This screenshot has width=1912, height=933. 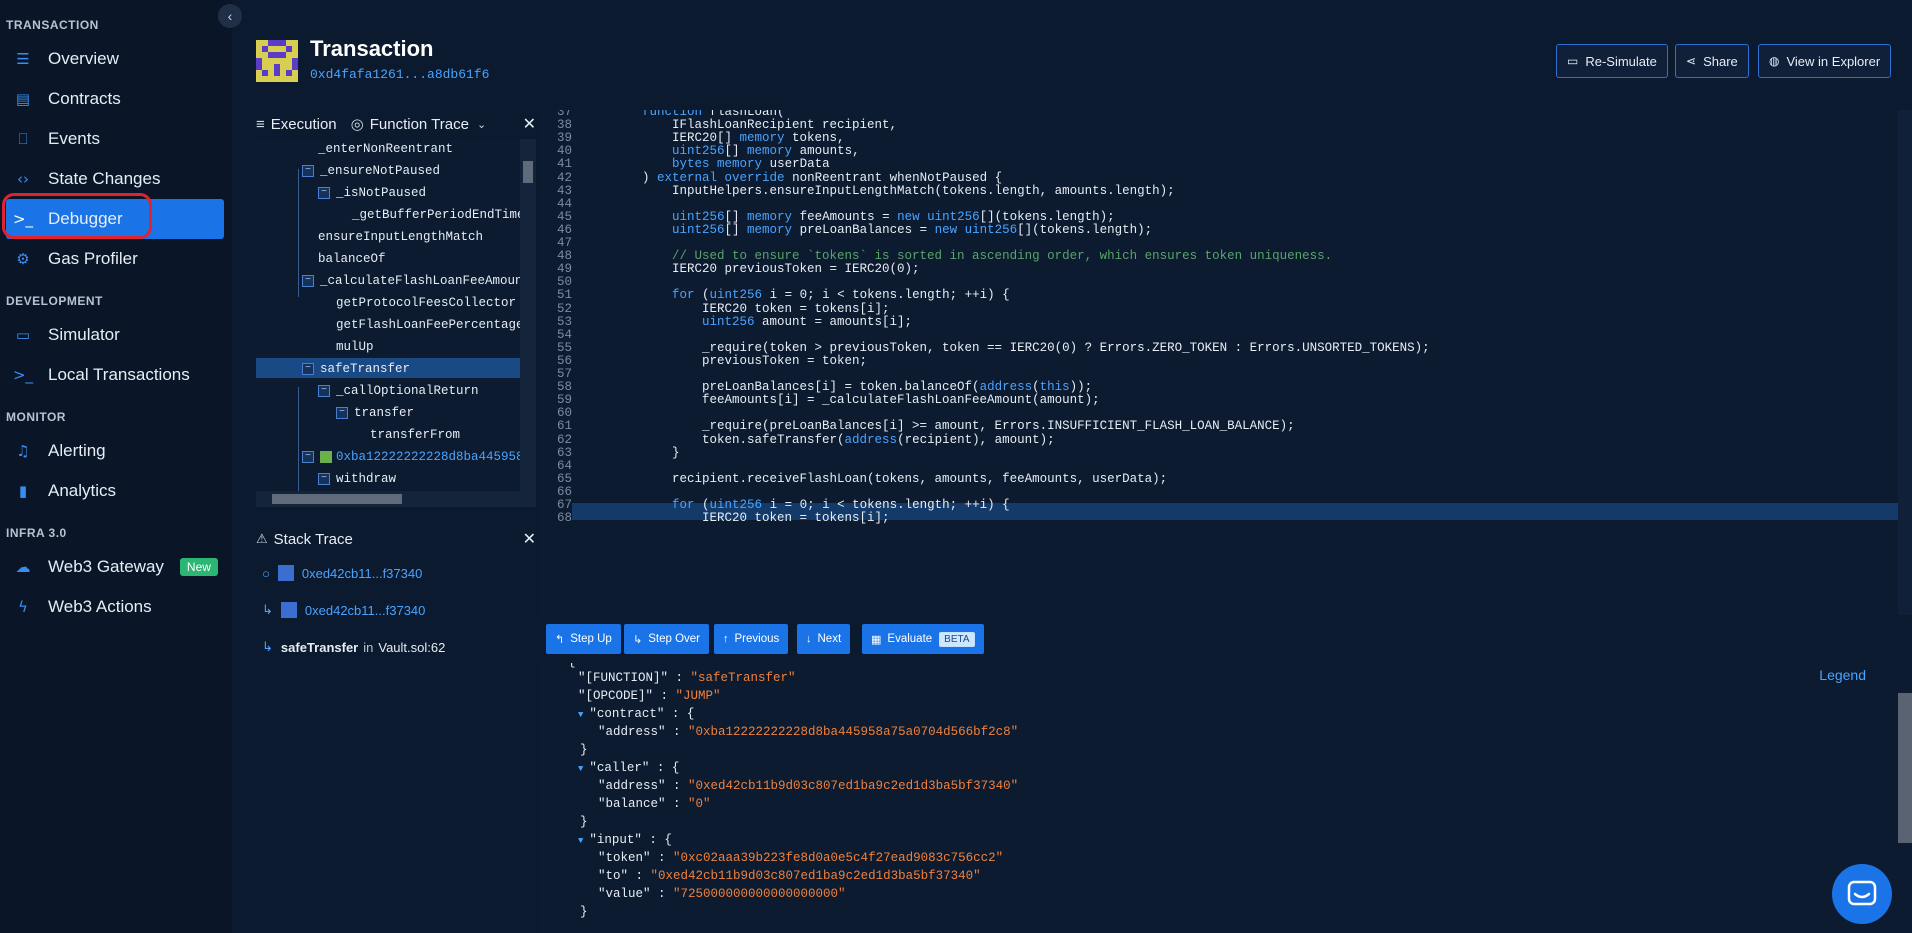 I want to click on code-vertical-scrollbar, so click(x=1905, y=362).